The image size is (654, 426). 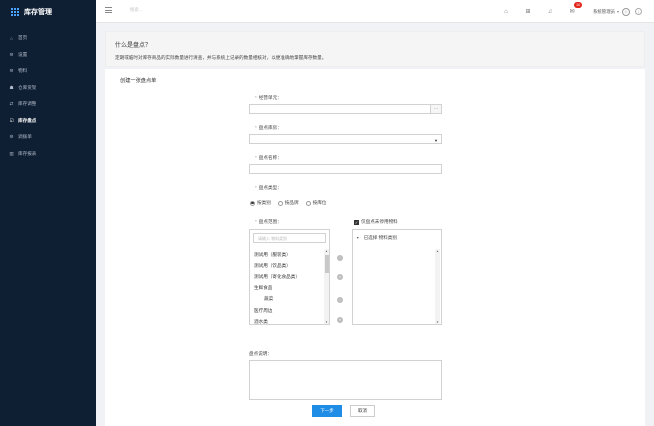 What do you see at coordinates (289, 265) in the screenshot?
I see `list-item: 测试用（饮品类）` at bounding box center [289, 265].